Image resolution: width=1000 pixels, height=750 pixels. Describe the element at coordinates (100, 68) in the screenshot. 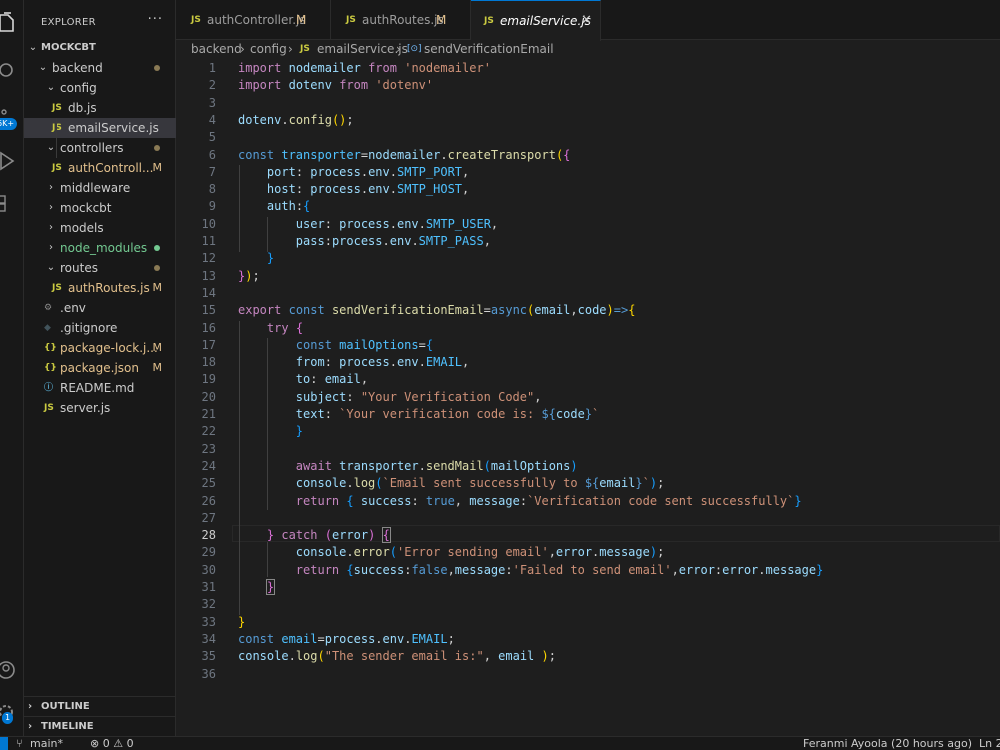

I see `tree-item: ⌄ backend` at that location.